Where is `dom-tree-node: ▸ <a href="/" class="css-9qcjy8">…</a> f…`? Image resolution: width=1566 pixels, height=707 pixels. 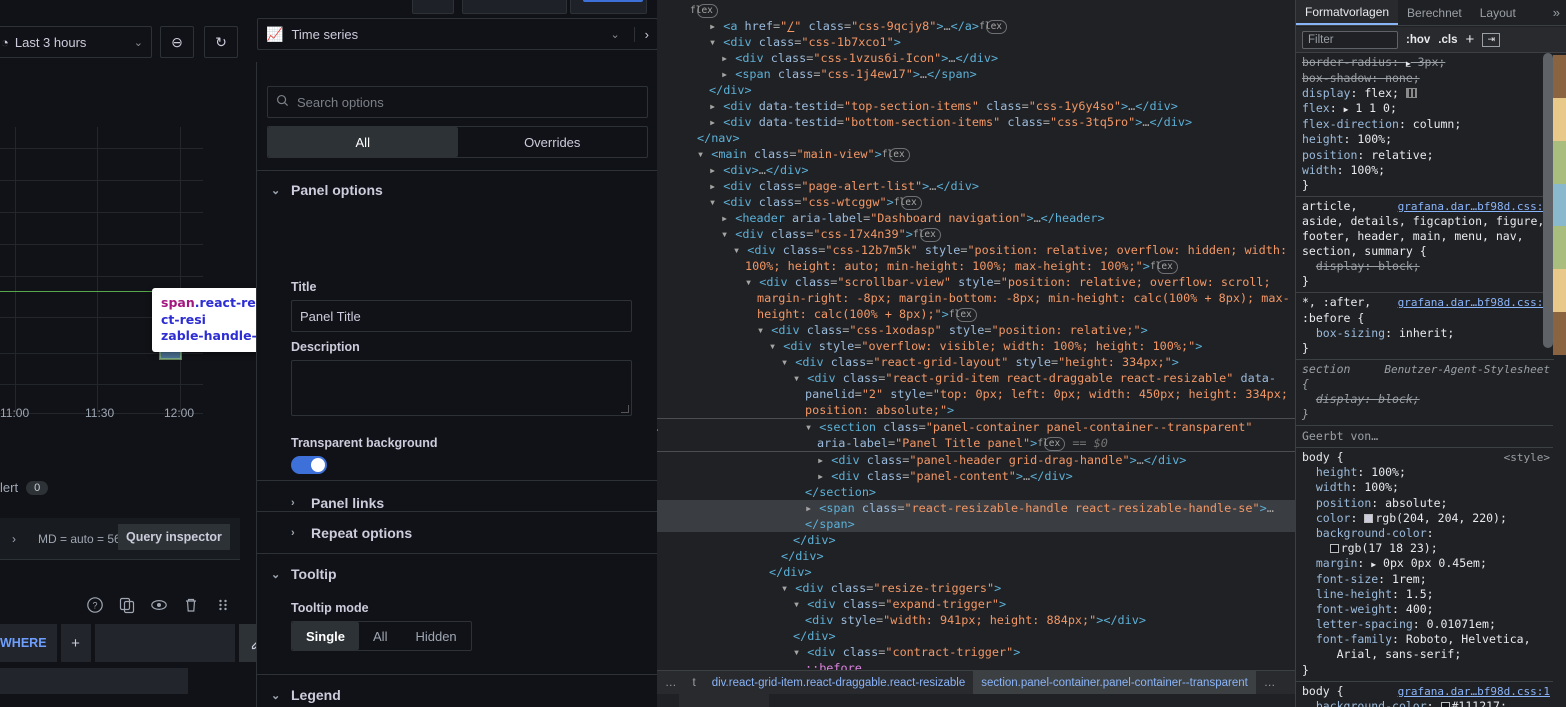
dom-tree-node: ▸ <a href="/" class="css-9qcjy8">…</a> f… is located at coordinates (976, 26).